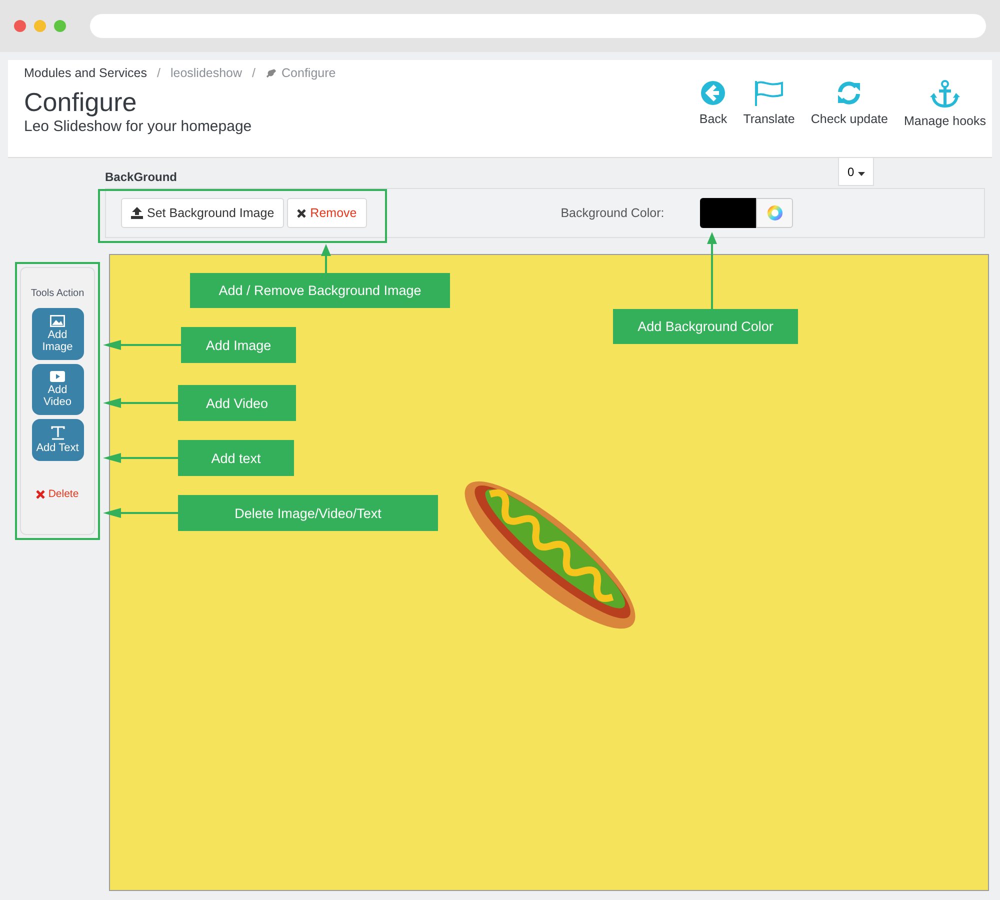  What do you see at coordinates (705, 326) in the screenshot?
I see `callout-label: Add Background Color` at bounding box center [705, 326].